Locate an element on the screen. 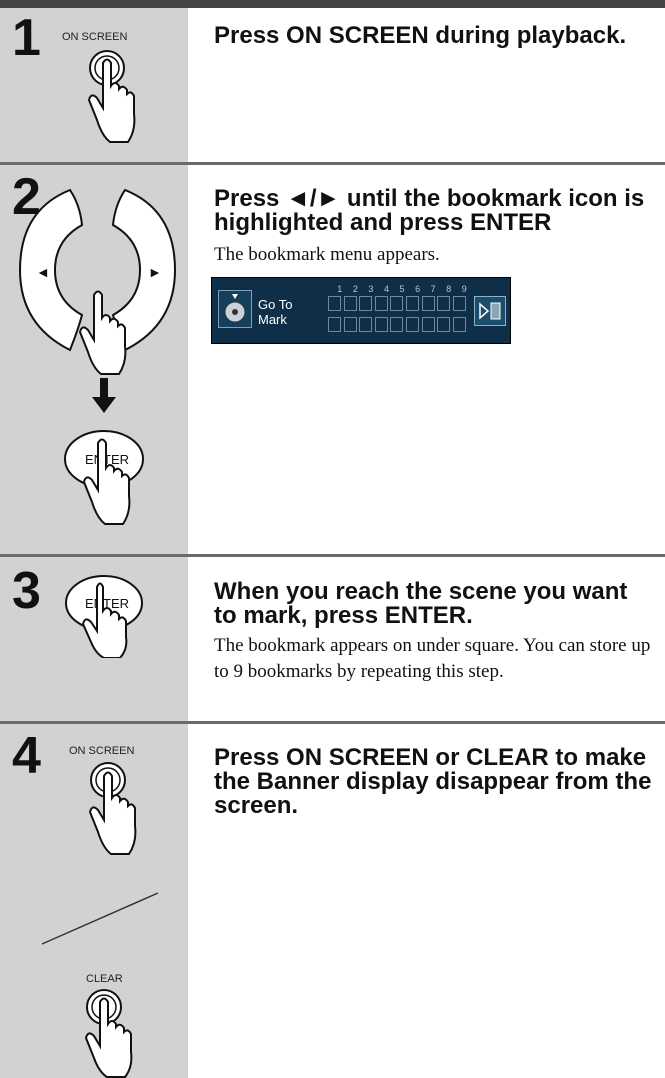  on-screen-button-illustration: ON SCREEN is located at coordinates (99, 87).